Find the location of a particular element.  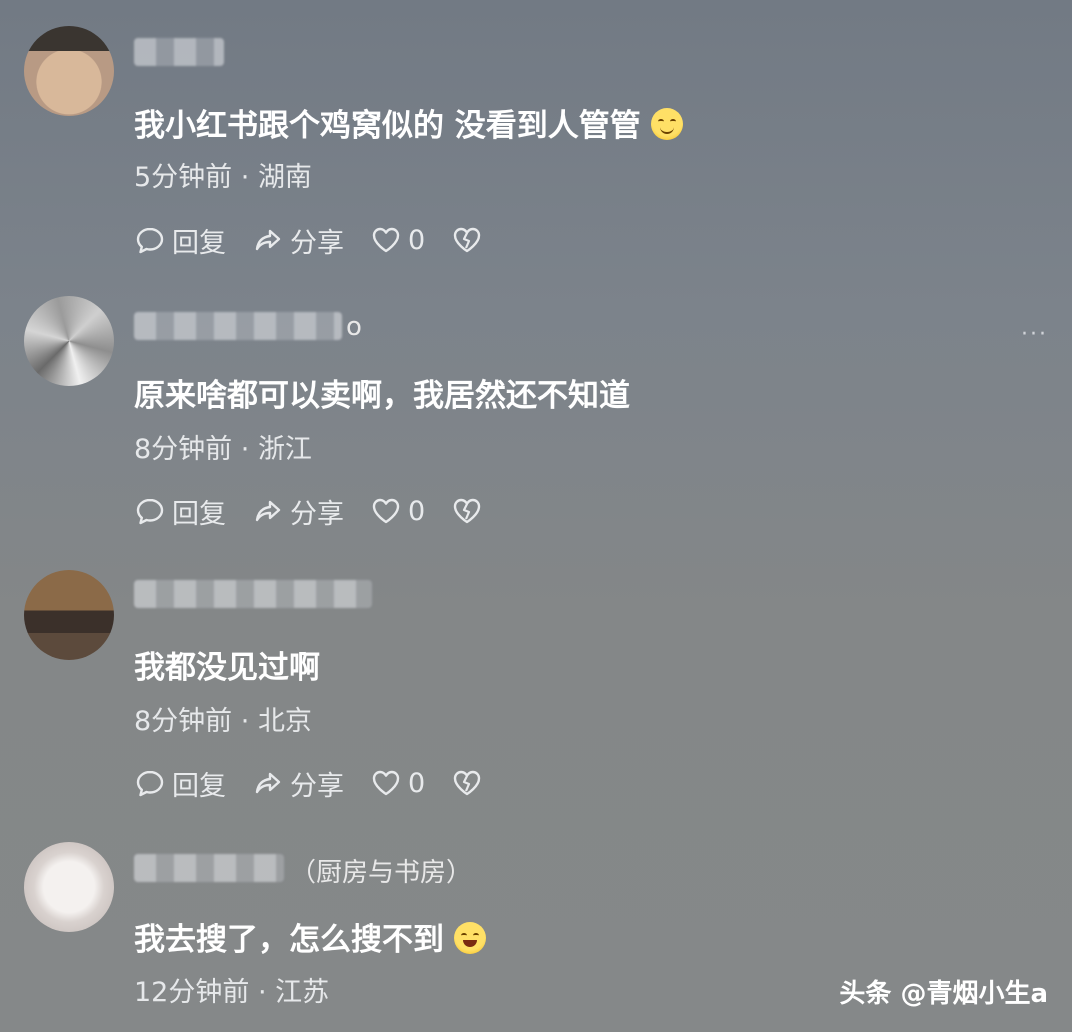

username-suffix: （厨房与书房） is located at coordinates (381, 870).